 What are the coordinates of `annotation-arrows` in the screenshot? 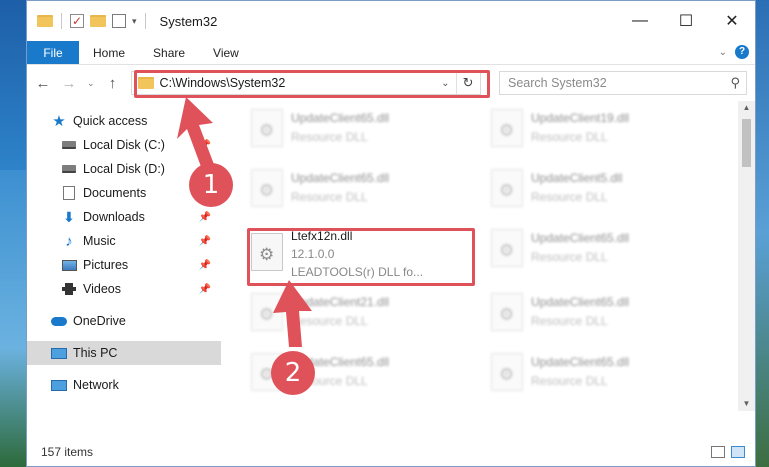 It's located at (244, 222).